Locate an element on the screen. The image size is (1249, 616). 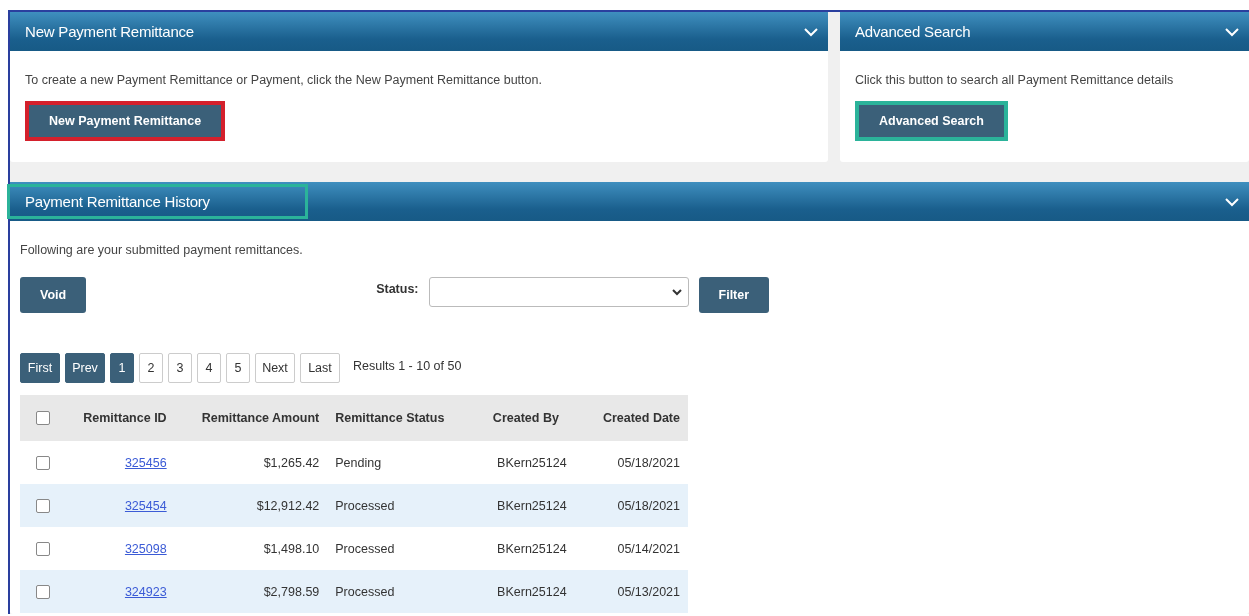
table-cell: $12,912.42 is located at coordinates (288, 505).